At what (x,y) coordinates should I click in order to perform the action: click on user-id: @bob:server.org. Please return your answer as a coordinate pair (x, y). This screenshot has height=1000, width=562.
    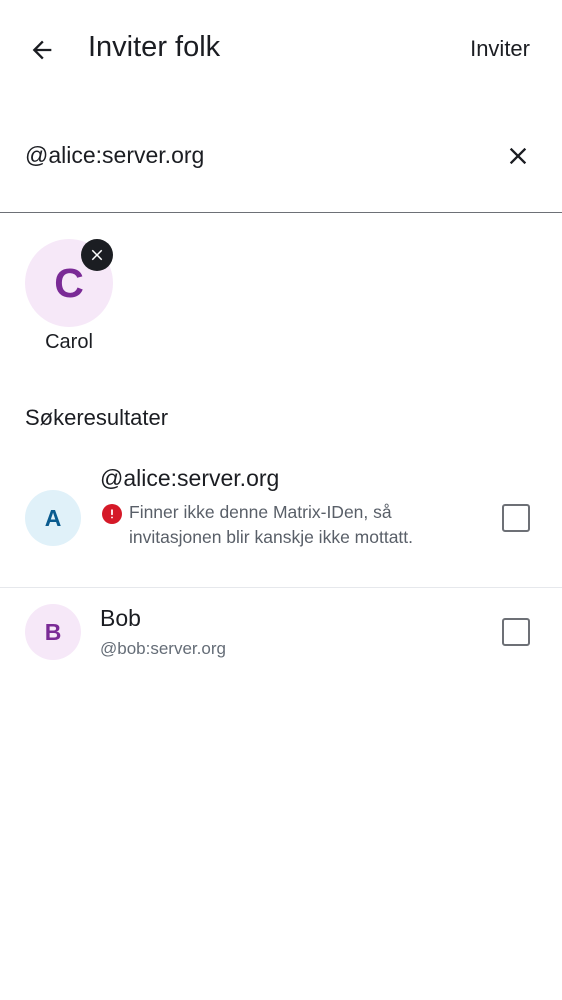
    Looking at the image, I should click on (163, 648).